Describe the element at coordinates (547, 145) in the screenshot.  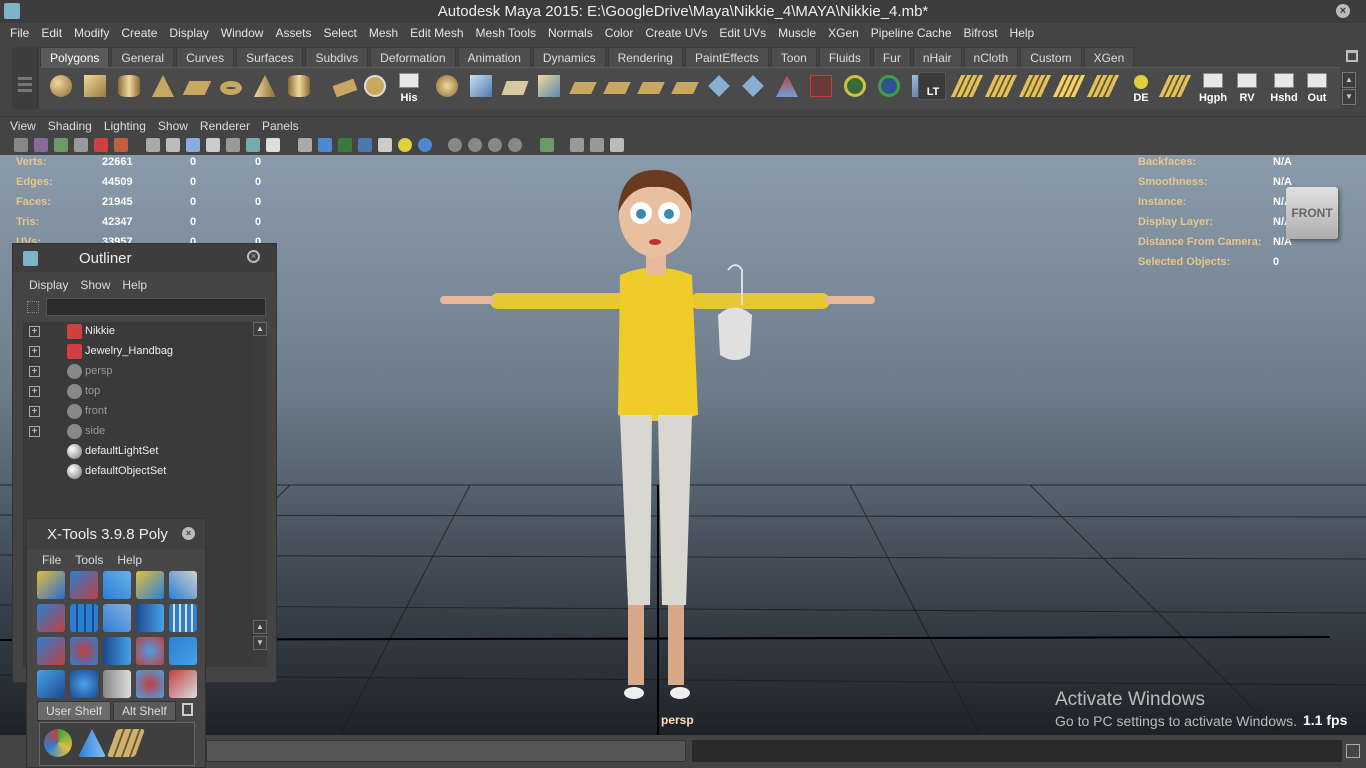
I see `select-tool-icon` at that location.